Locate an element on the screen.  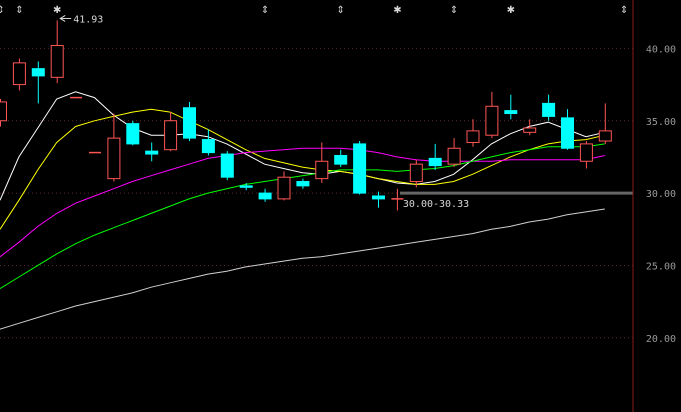
high-price-label: 41.93 is located at coordinates (88, 19).